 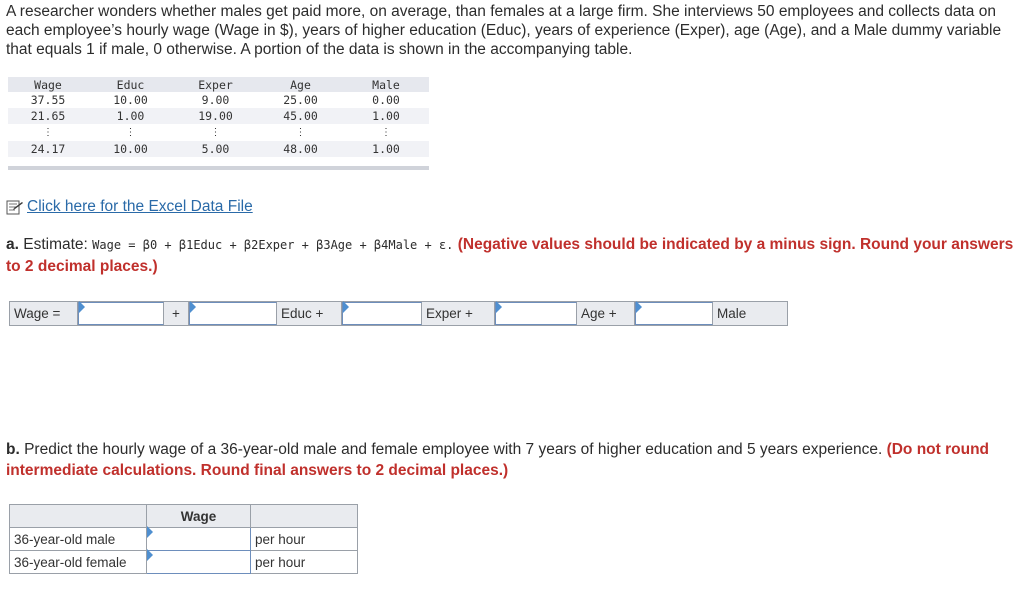 What do you see at coordinates (78, 562) in the screenshot?
I see `row-label-female: 36-year-old female` at bounding box center [78, 562].